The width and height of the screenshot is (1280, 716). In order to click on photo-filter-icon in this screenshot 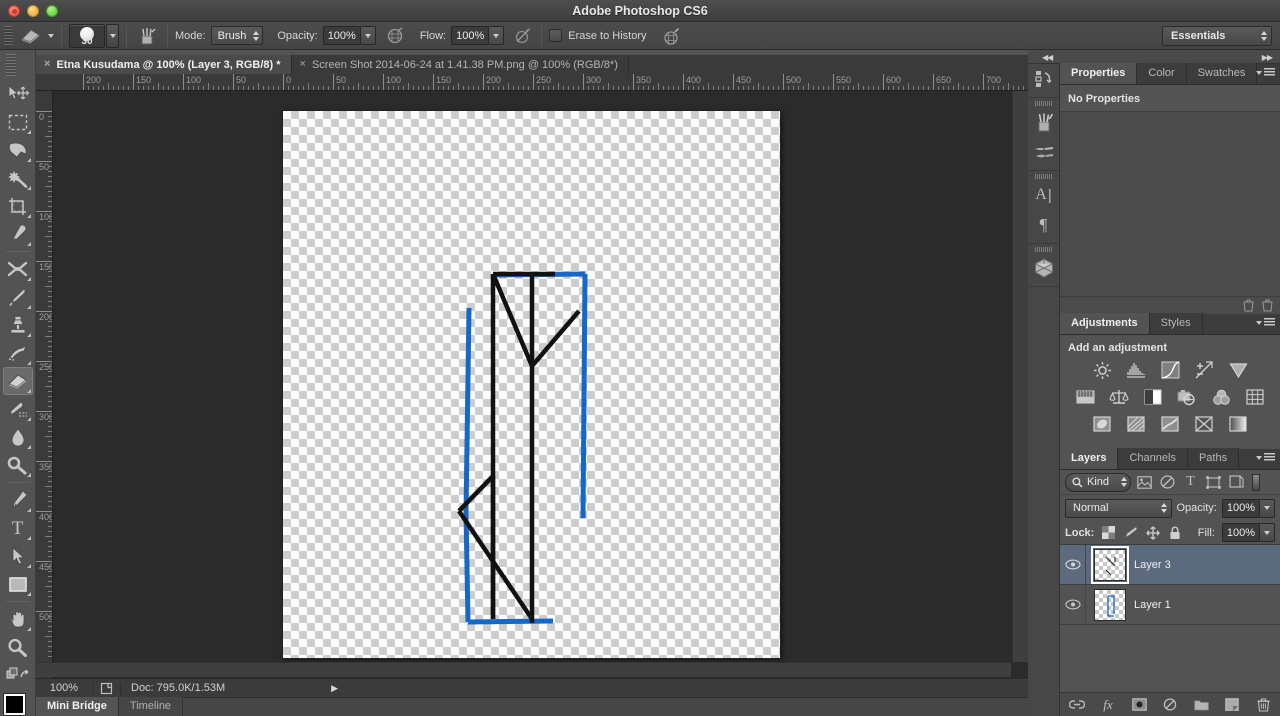, I will do `click(1187, 397)`.